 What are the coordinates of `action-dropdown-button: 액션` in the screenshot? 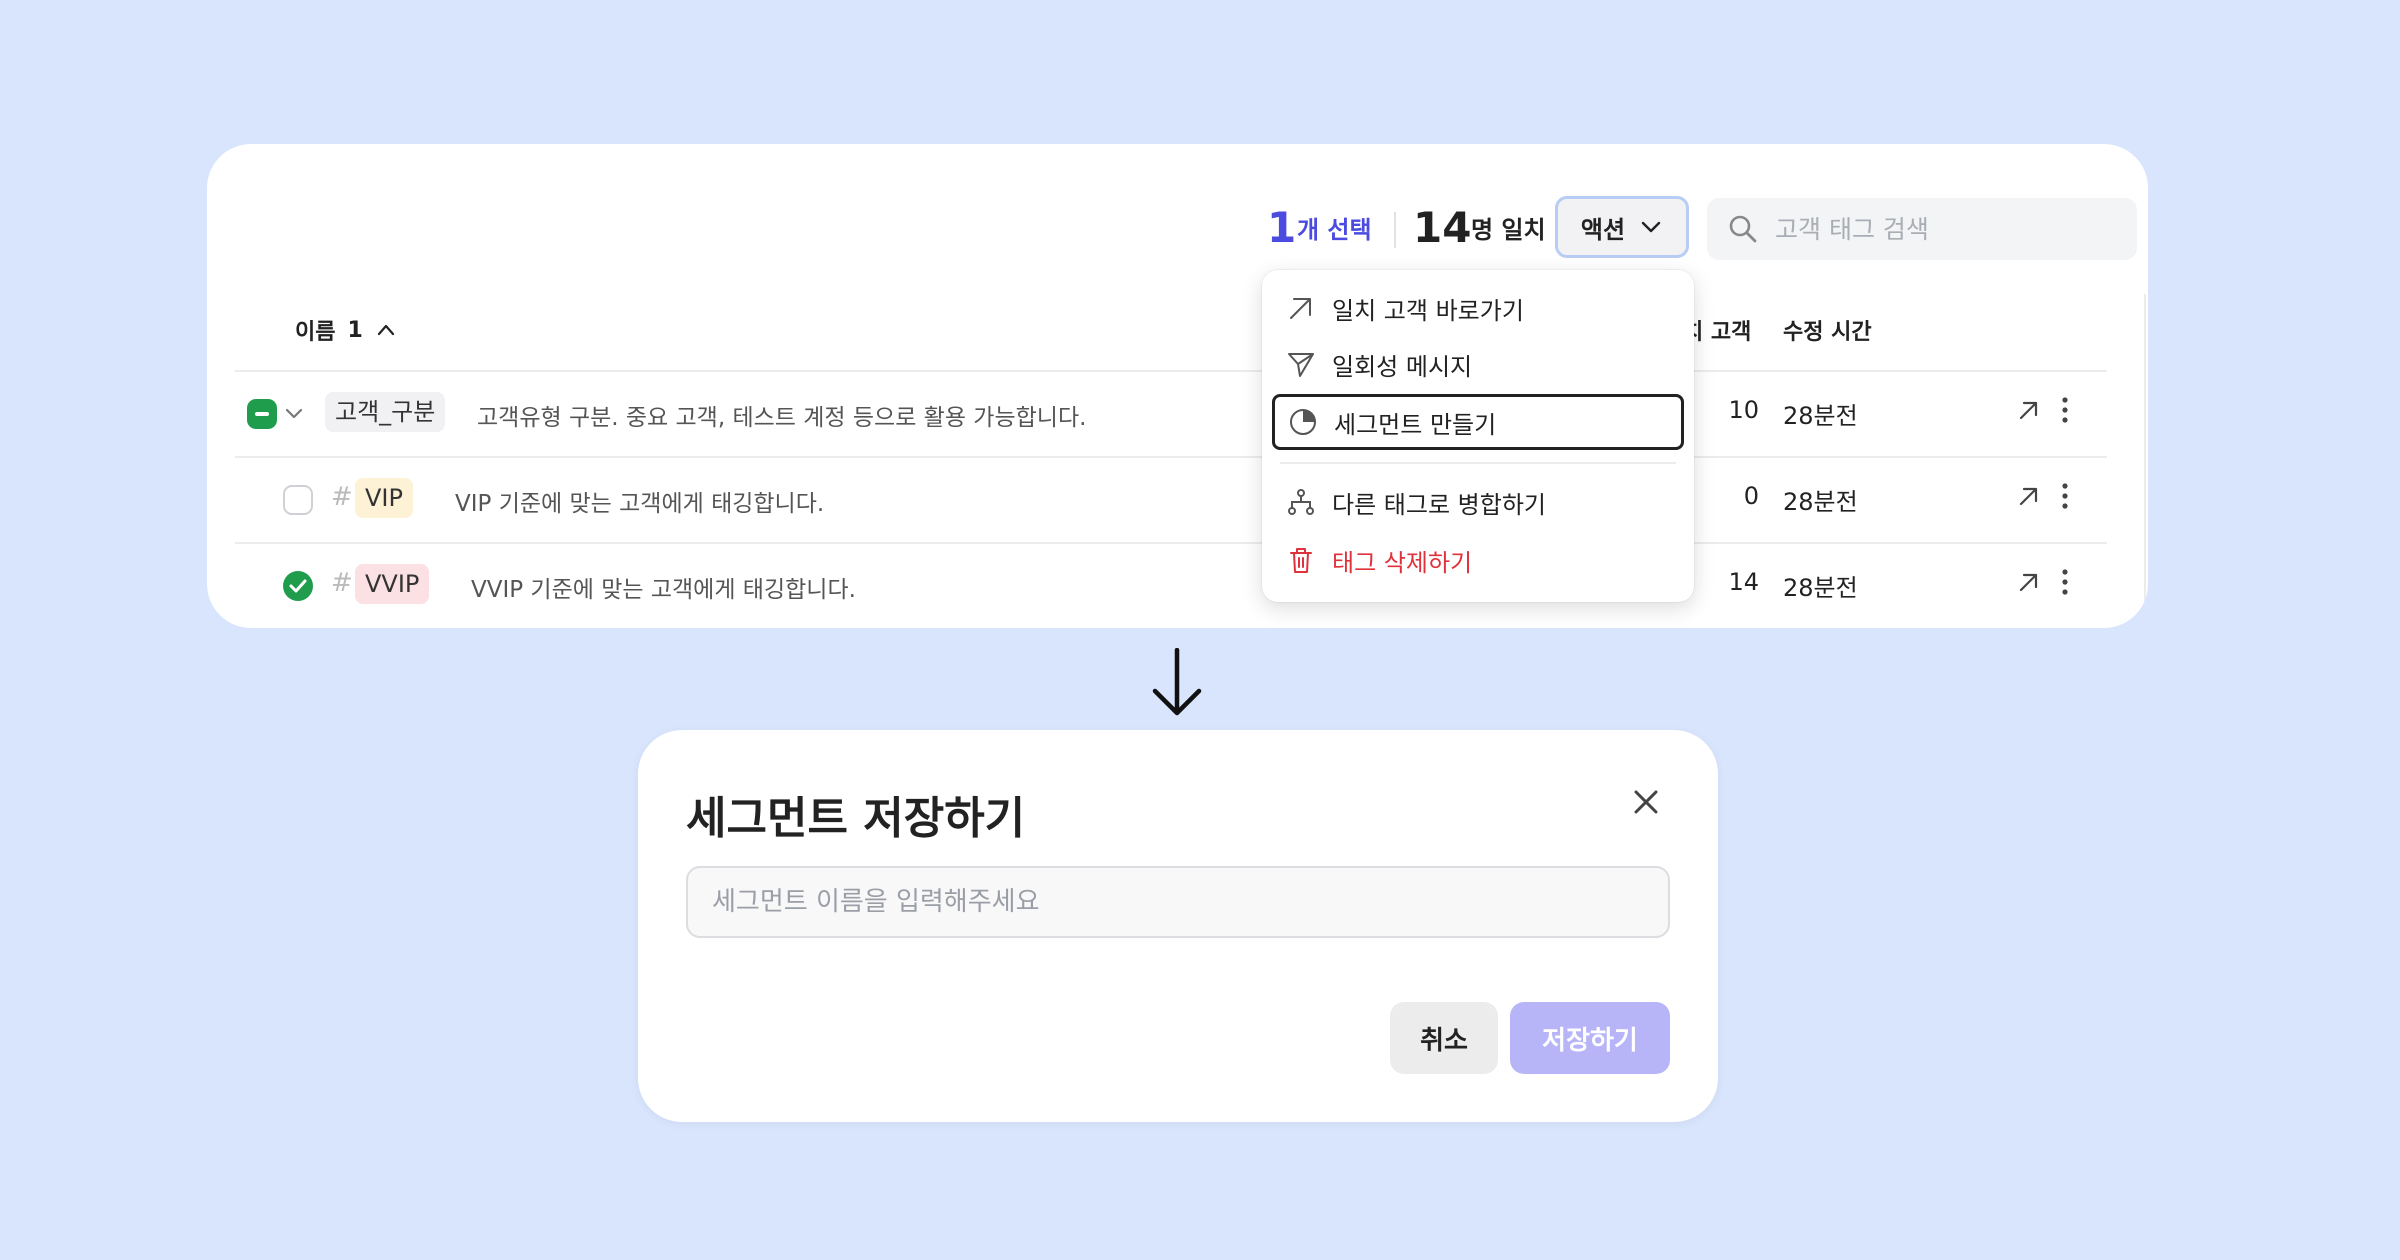 It's located at (1622, 227).